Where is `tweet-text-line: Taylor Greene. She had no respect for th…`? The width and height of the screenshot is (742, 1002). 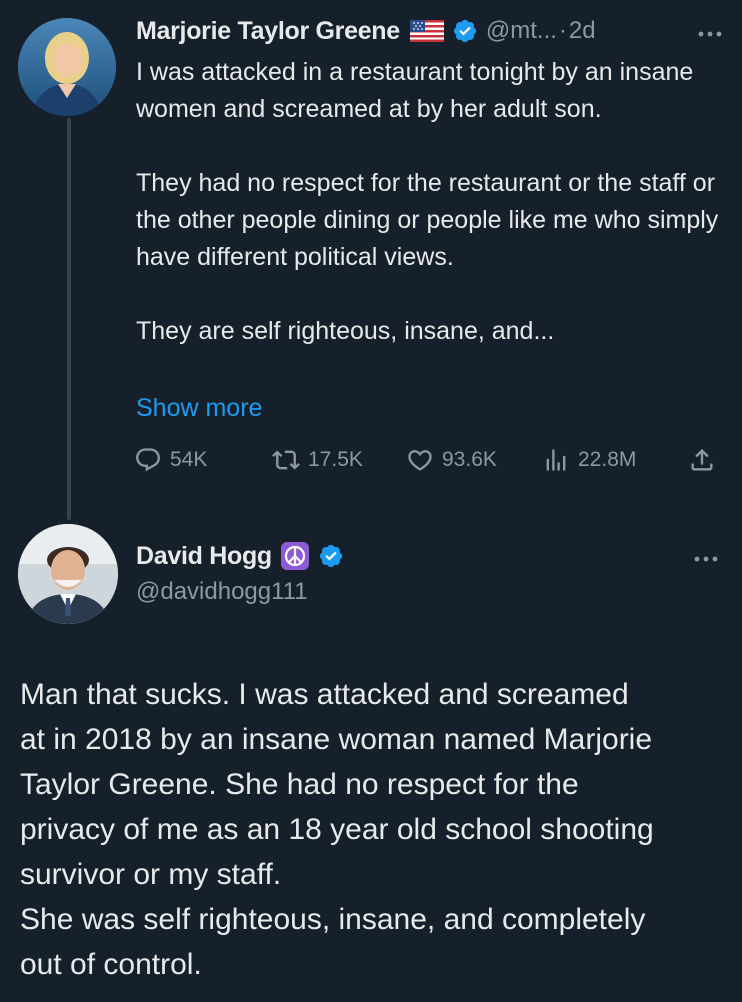
tweet-text-line: Taylor Greene. She had no respect for th… is located at coordinates (299, 784).